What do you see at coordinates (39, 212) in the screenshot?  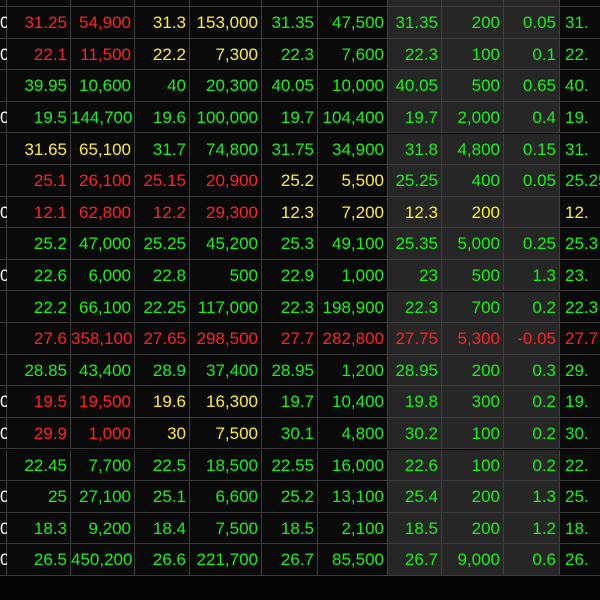 I see `cell-price1: 12.1` at bounding box center [39, 212].